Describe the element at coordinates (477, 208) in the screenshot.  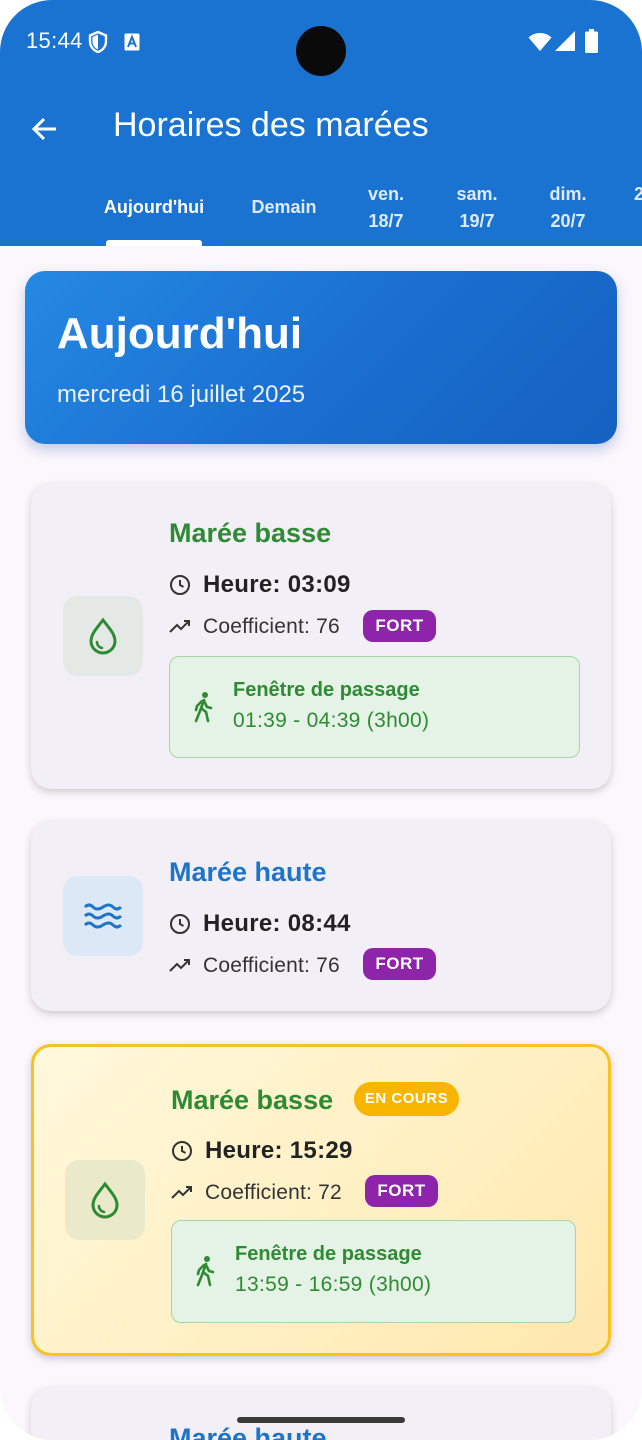
I see `tab-saturday: sam. 19/7` at that location.